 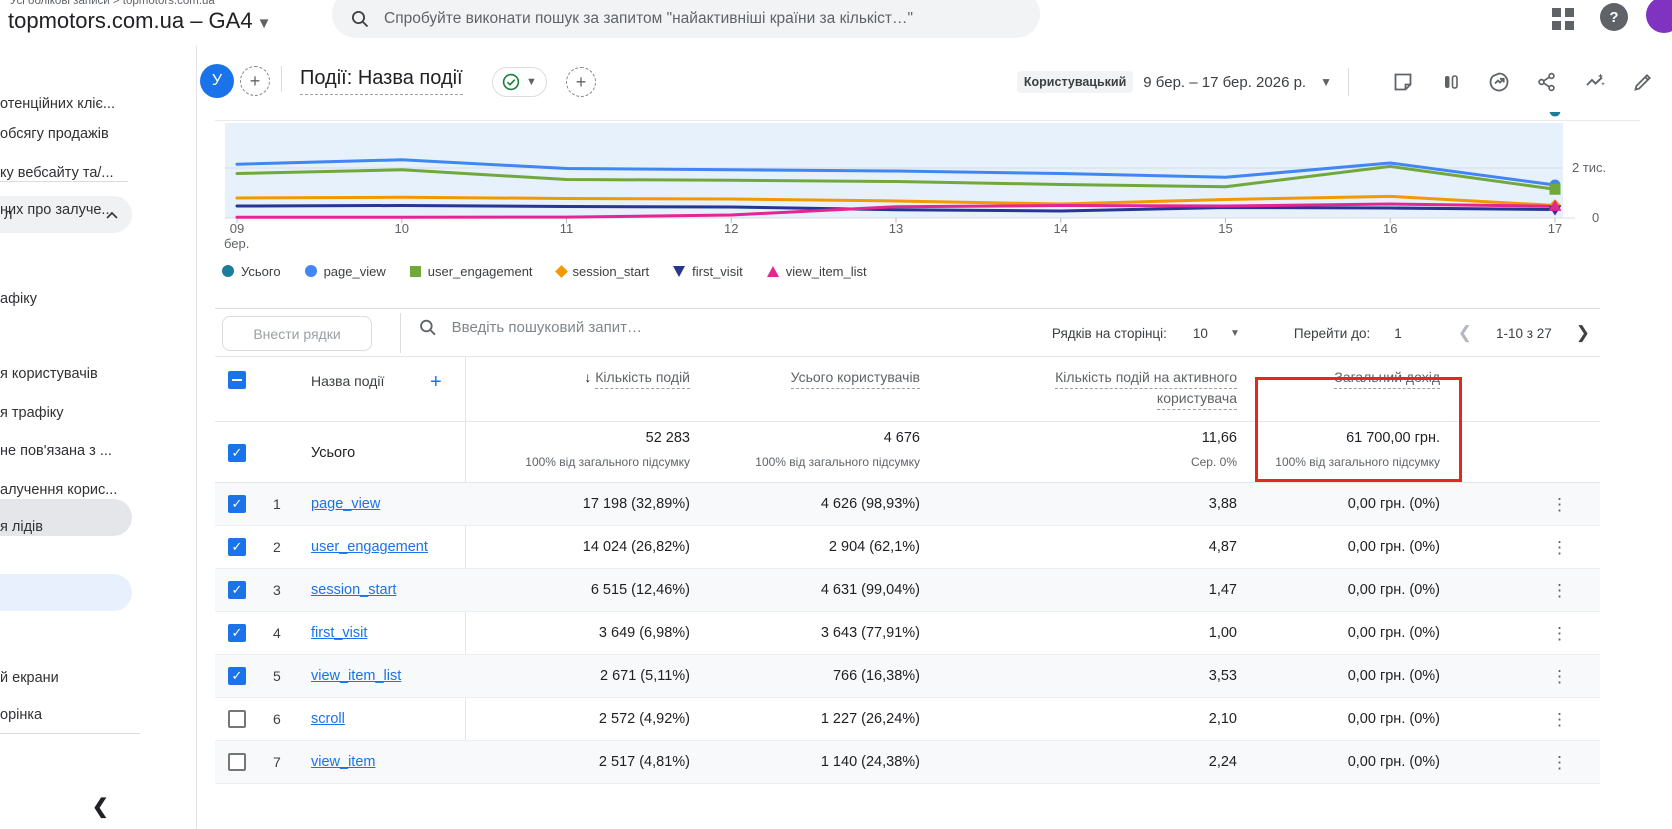 What do you see at coordinates (217, 81) in the screenshot?
I see `segment-avatar: У` at bounding box center [217, 81].